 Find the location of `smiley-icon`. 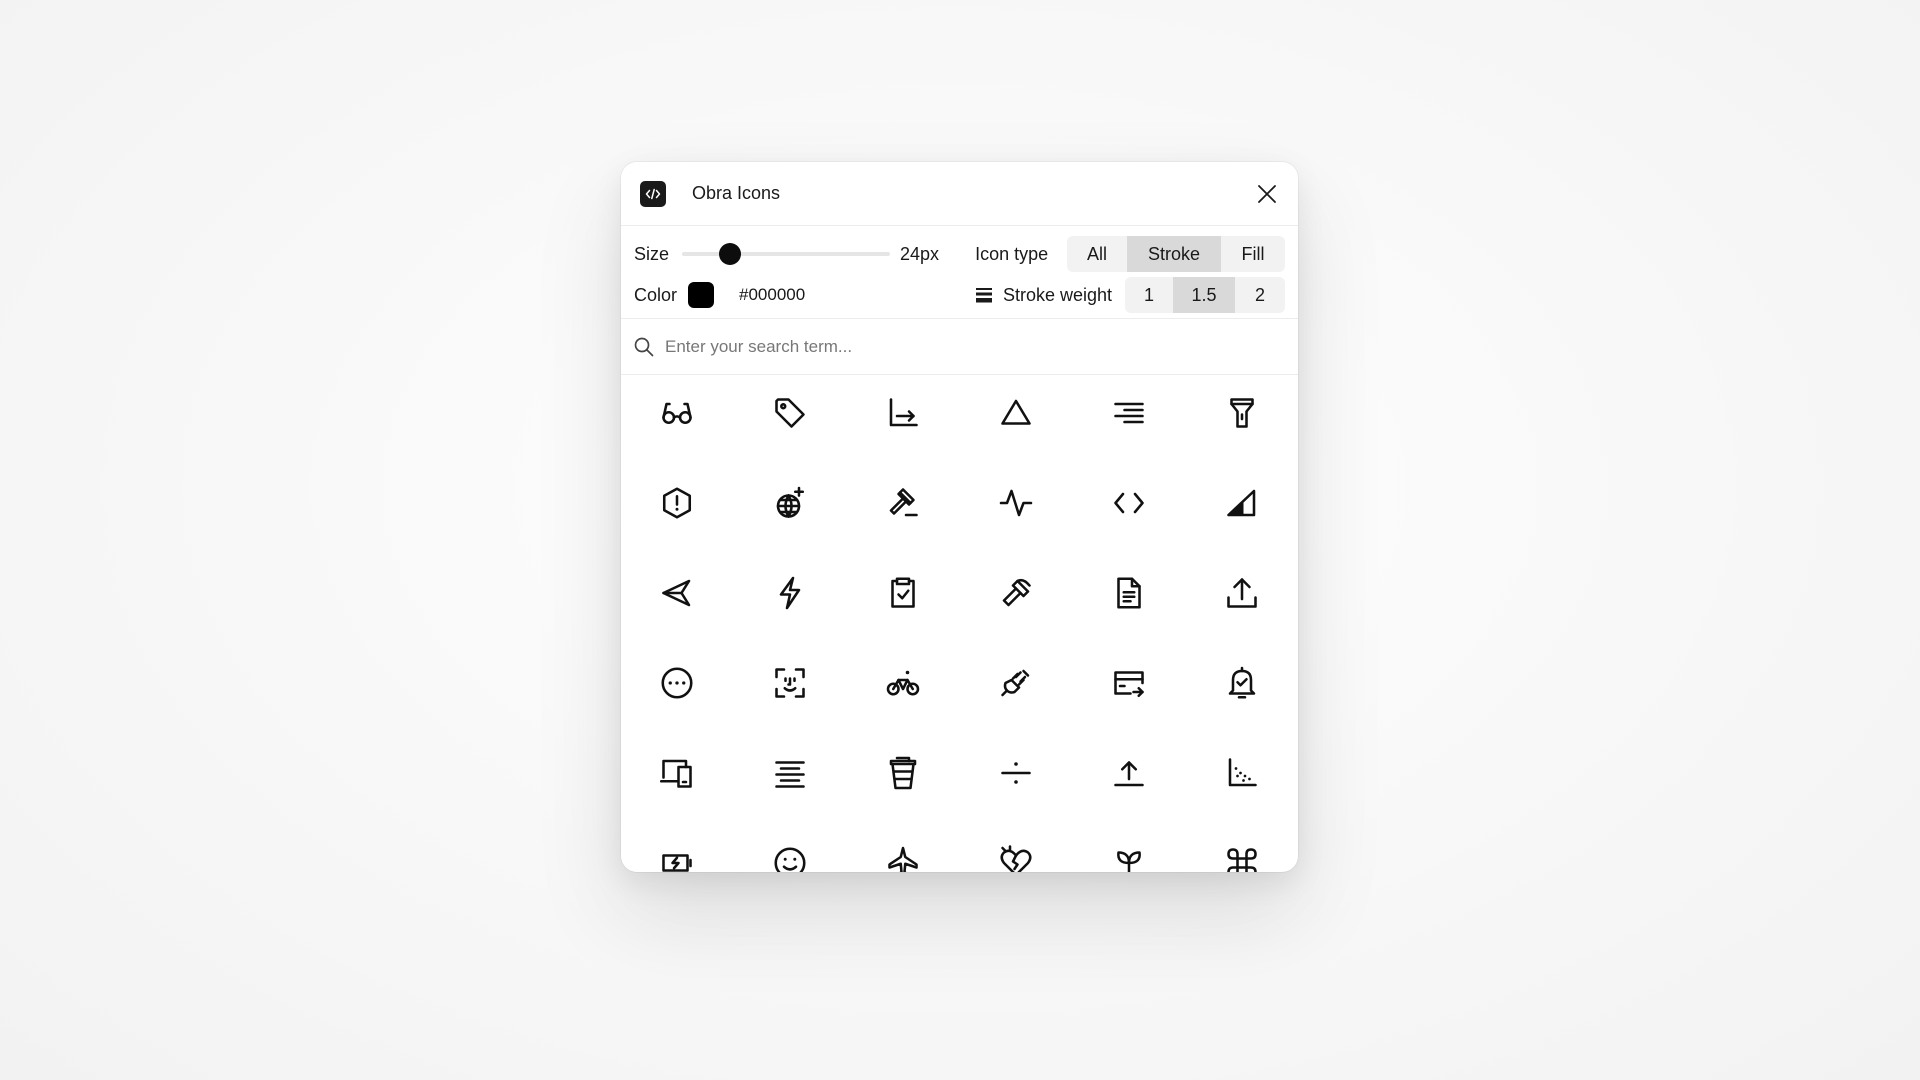

smiley-icon is located at coordinates (790, 859).